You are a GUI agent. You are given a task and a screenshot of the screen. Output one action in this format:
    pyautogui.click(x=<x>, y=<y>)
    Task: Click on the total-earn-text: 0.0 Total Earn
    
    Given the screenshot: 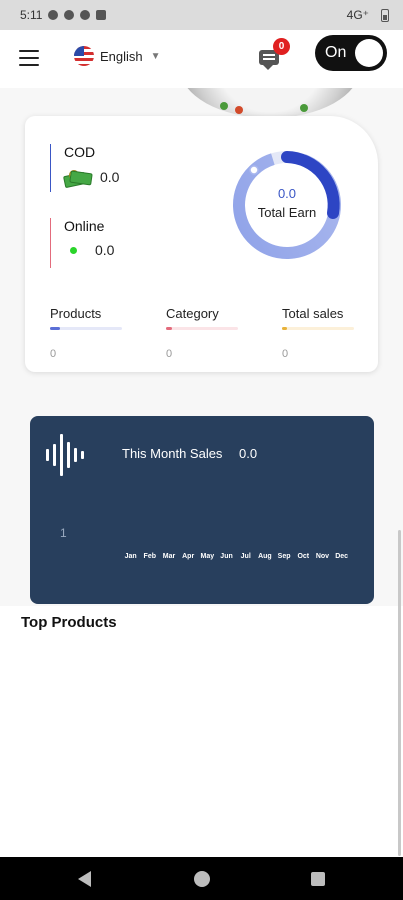 What is the action you would take?
    pyautogui.click(x=287, y=203)
    